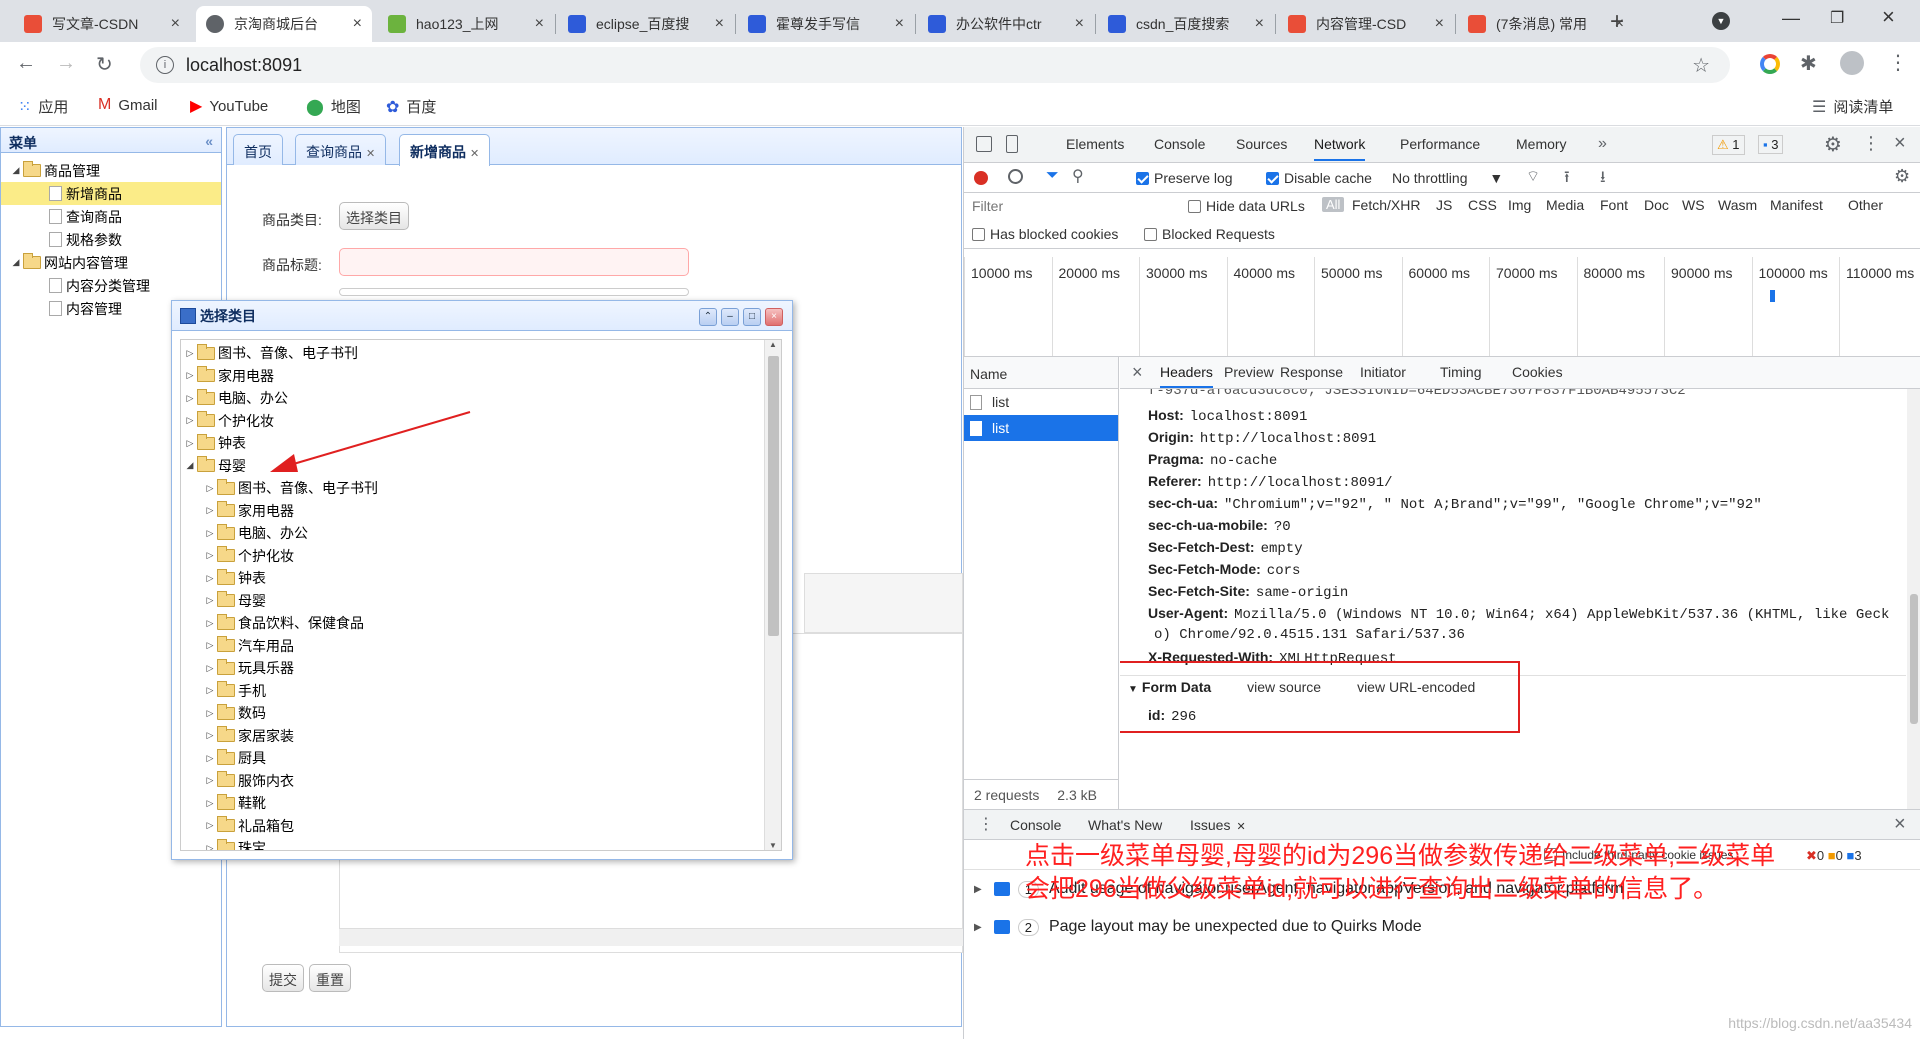 The width and height of the screenshot is (1920, 1039). What do you see at coordinates (1218, 825) in the screenshot?
I see `drawer-tab-issues: Issues ✕` at bounding box center [1218, 825].